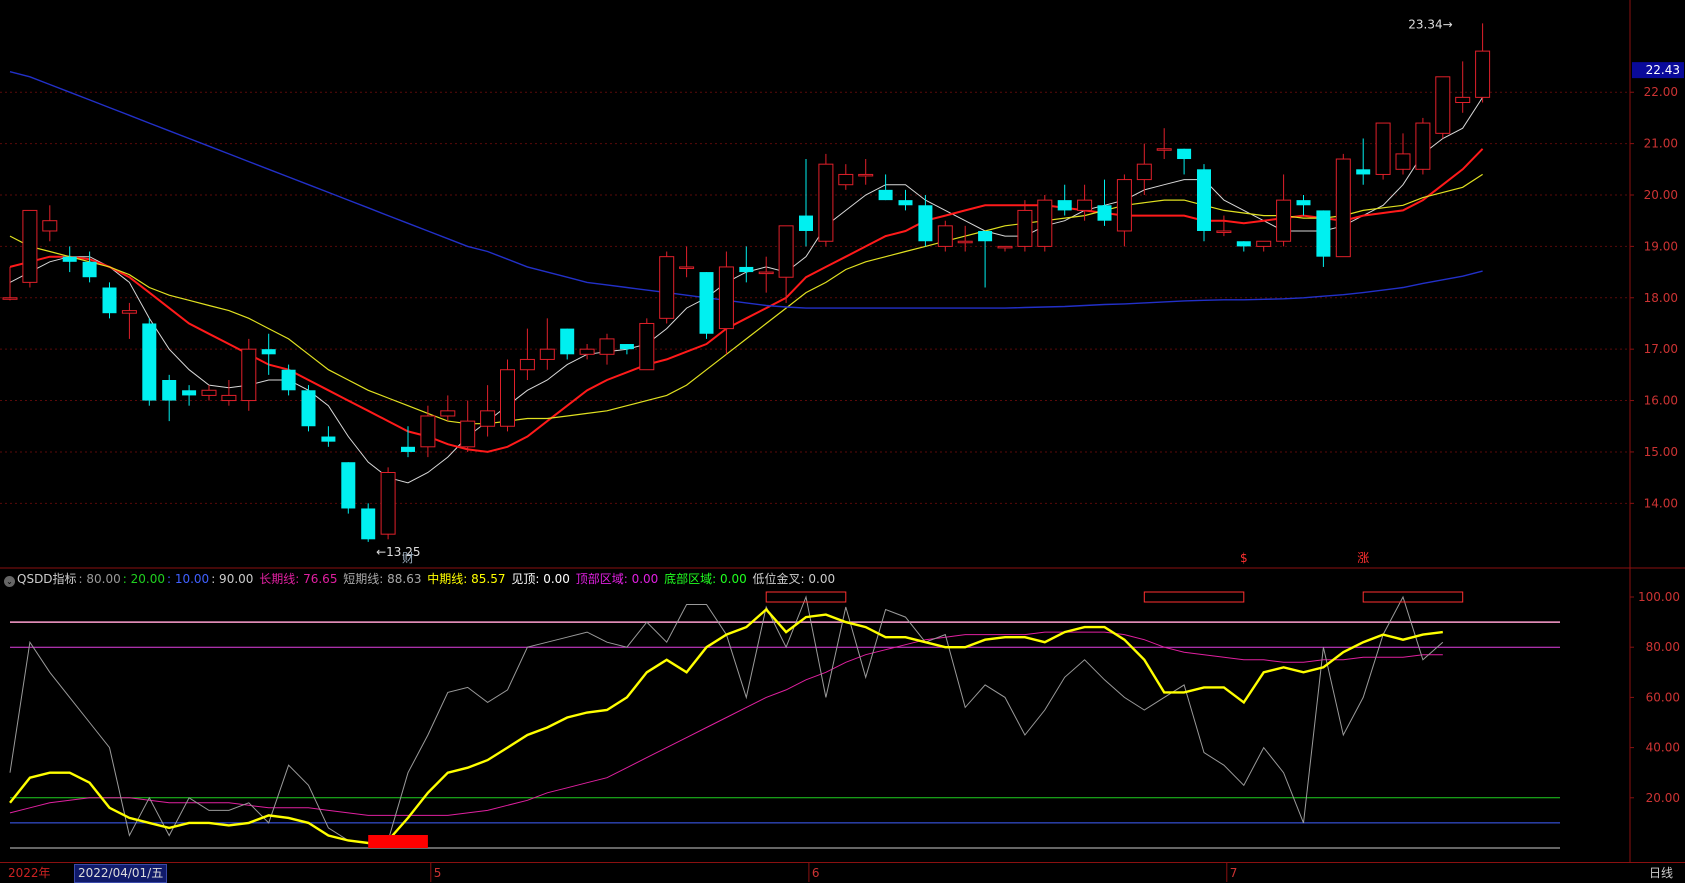  Describe the element at coordinates (1244, 558) in the screenshot. I see `event-marker: $` at that location.